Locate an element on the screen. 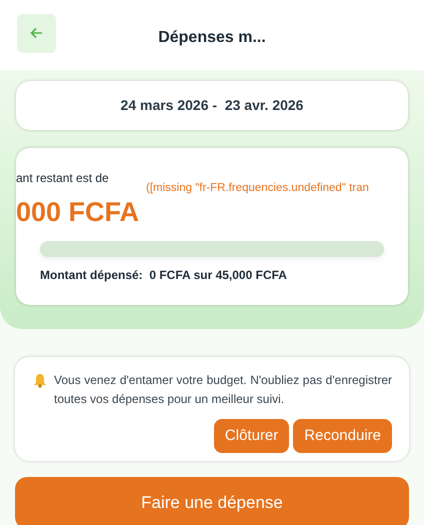  frequency-label: ([missing "fr-FR.frequencies.undefined" tran is located at coordinates (257, 188).